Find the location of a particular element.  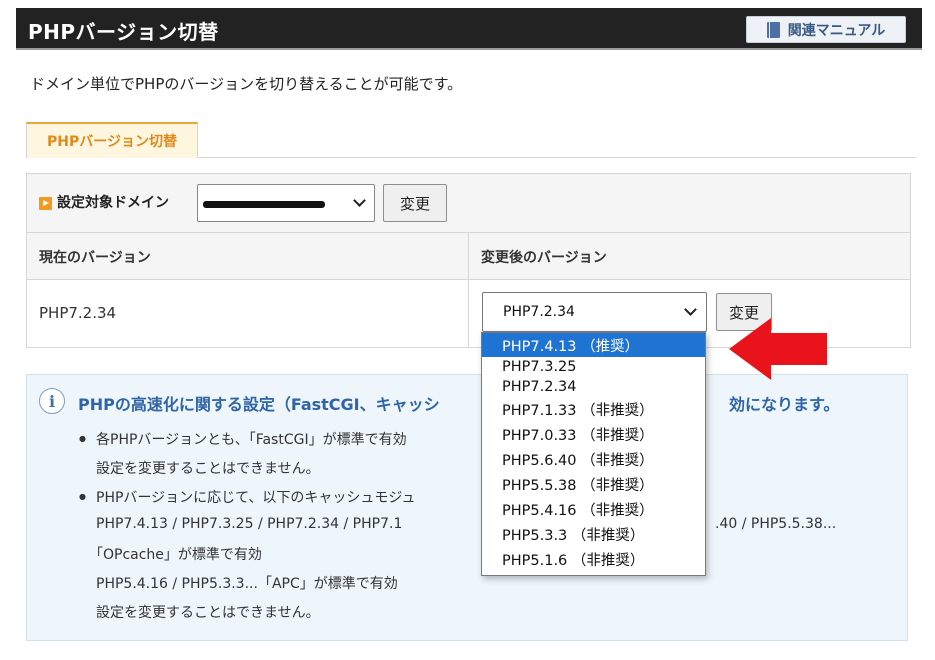

redacted-domain is located at coordinates (264, 204).